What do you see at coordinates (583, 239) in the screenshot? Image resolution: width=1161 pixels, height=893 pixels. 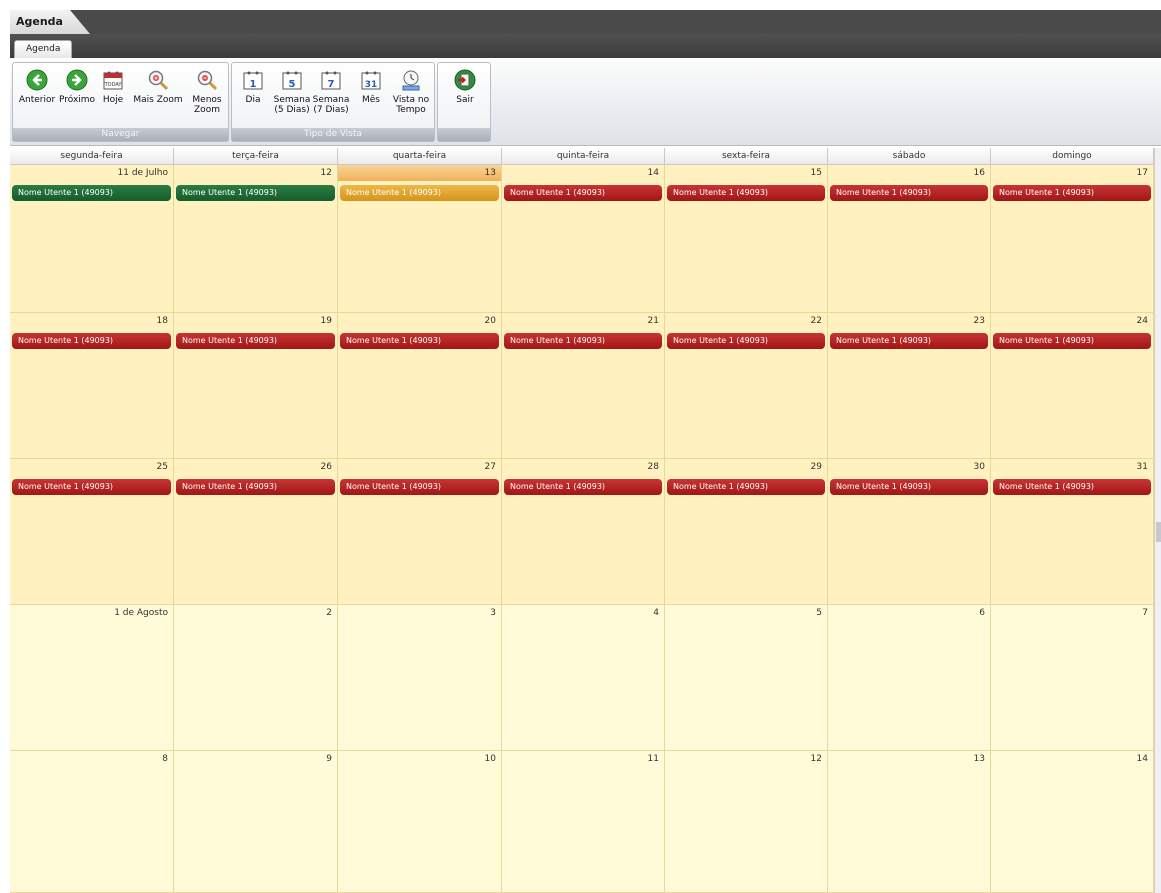 I see `calendar-day-cell: 14 Nome Utente 1 (49093)` at bounding box center [583, 239].